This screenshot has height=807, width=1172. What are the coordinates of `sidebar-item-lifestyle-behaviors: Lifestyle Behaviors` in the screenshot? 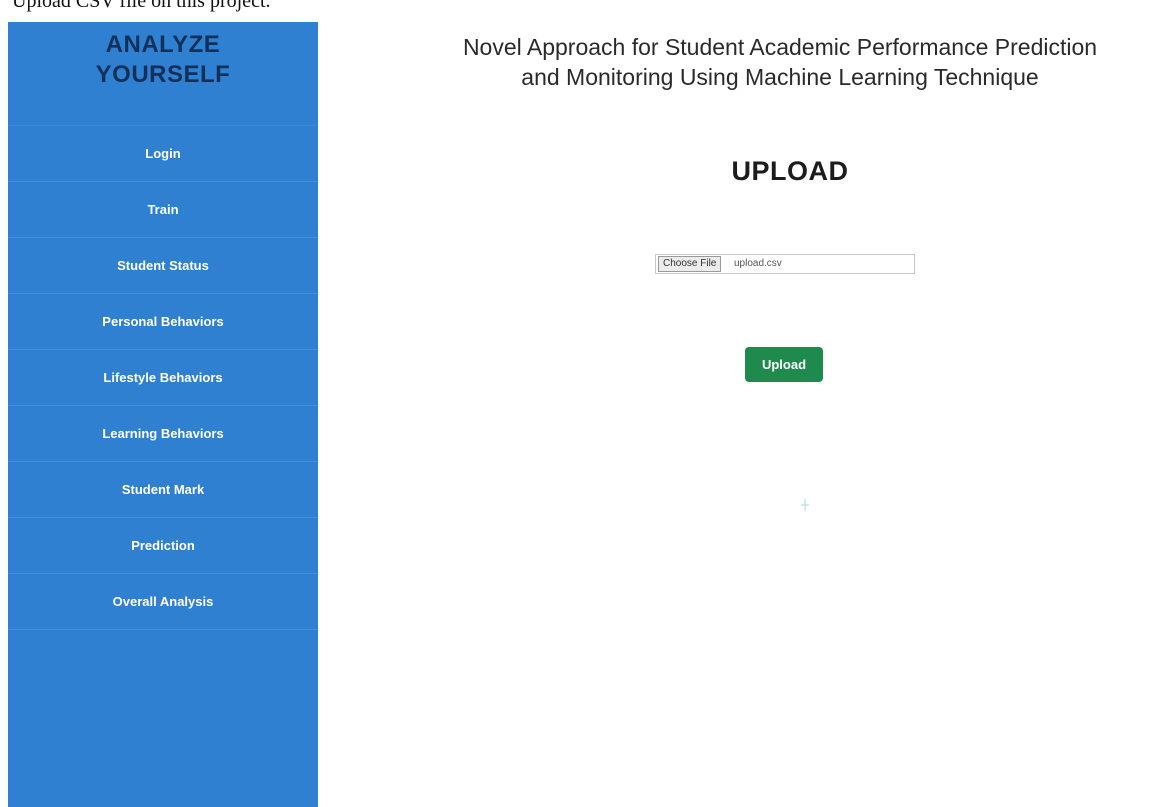 It's located at (163, 378).